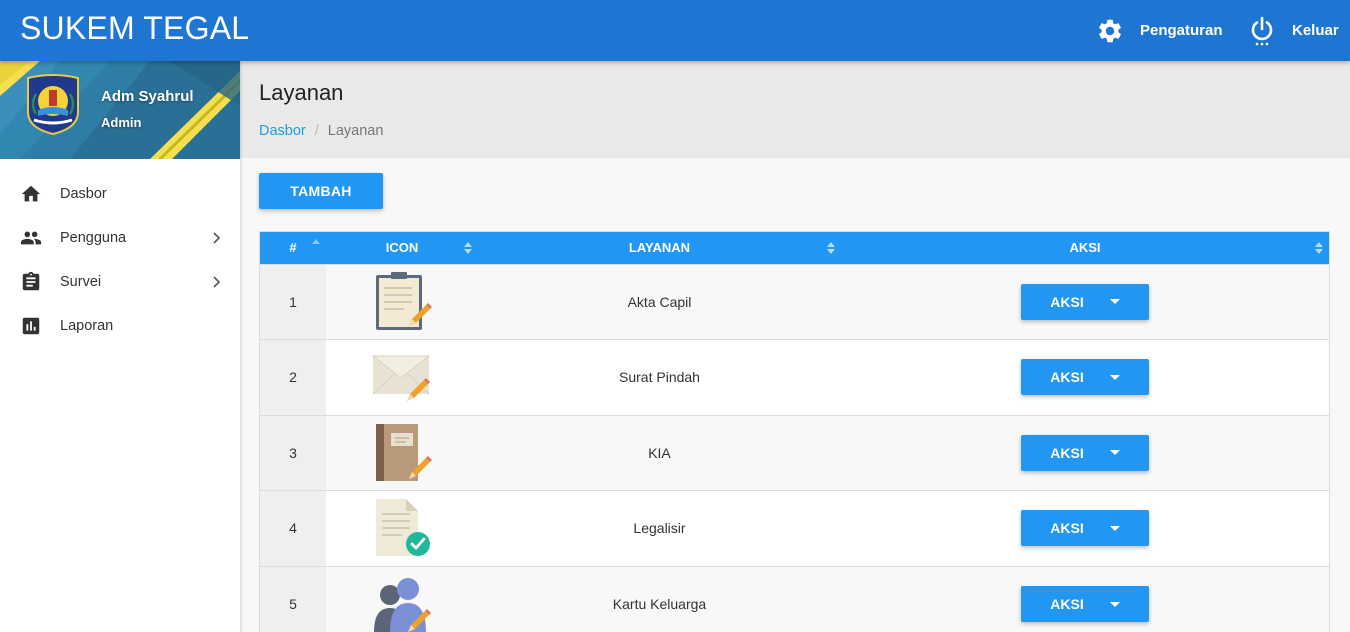  What do you see at coordinates (659, 452) in the screenshot?
I see `service-name: KIA` at bounding box center [659, 452].